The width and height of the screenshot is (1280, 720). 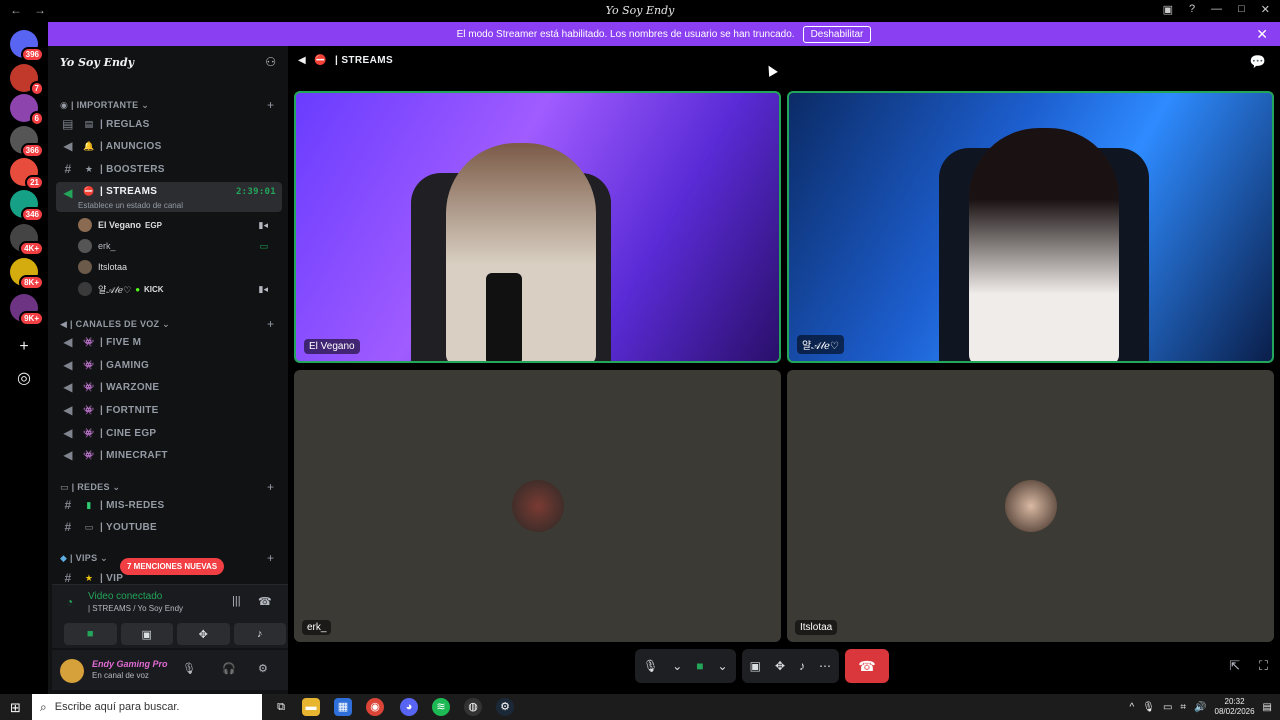 What do you see at coordinates (1183, 707) in the screenshot?
I see `network-icon: ⌗` at bounding box center [1183, 707].